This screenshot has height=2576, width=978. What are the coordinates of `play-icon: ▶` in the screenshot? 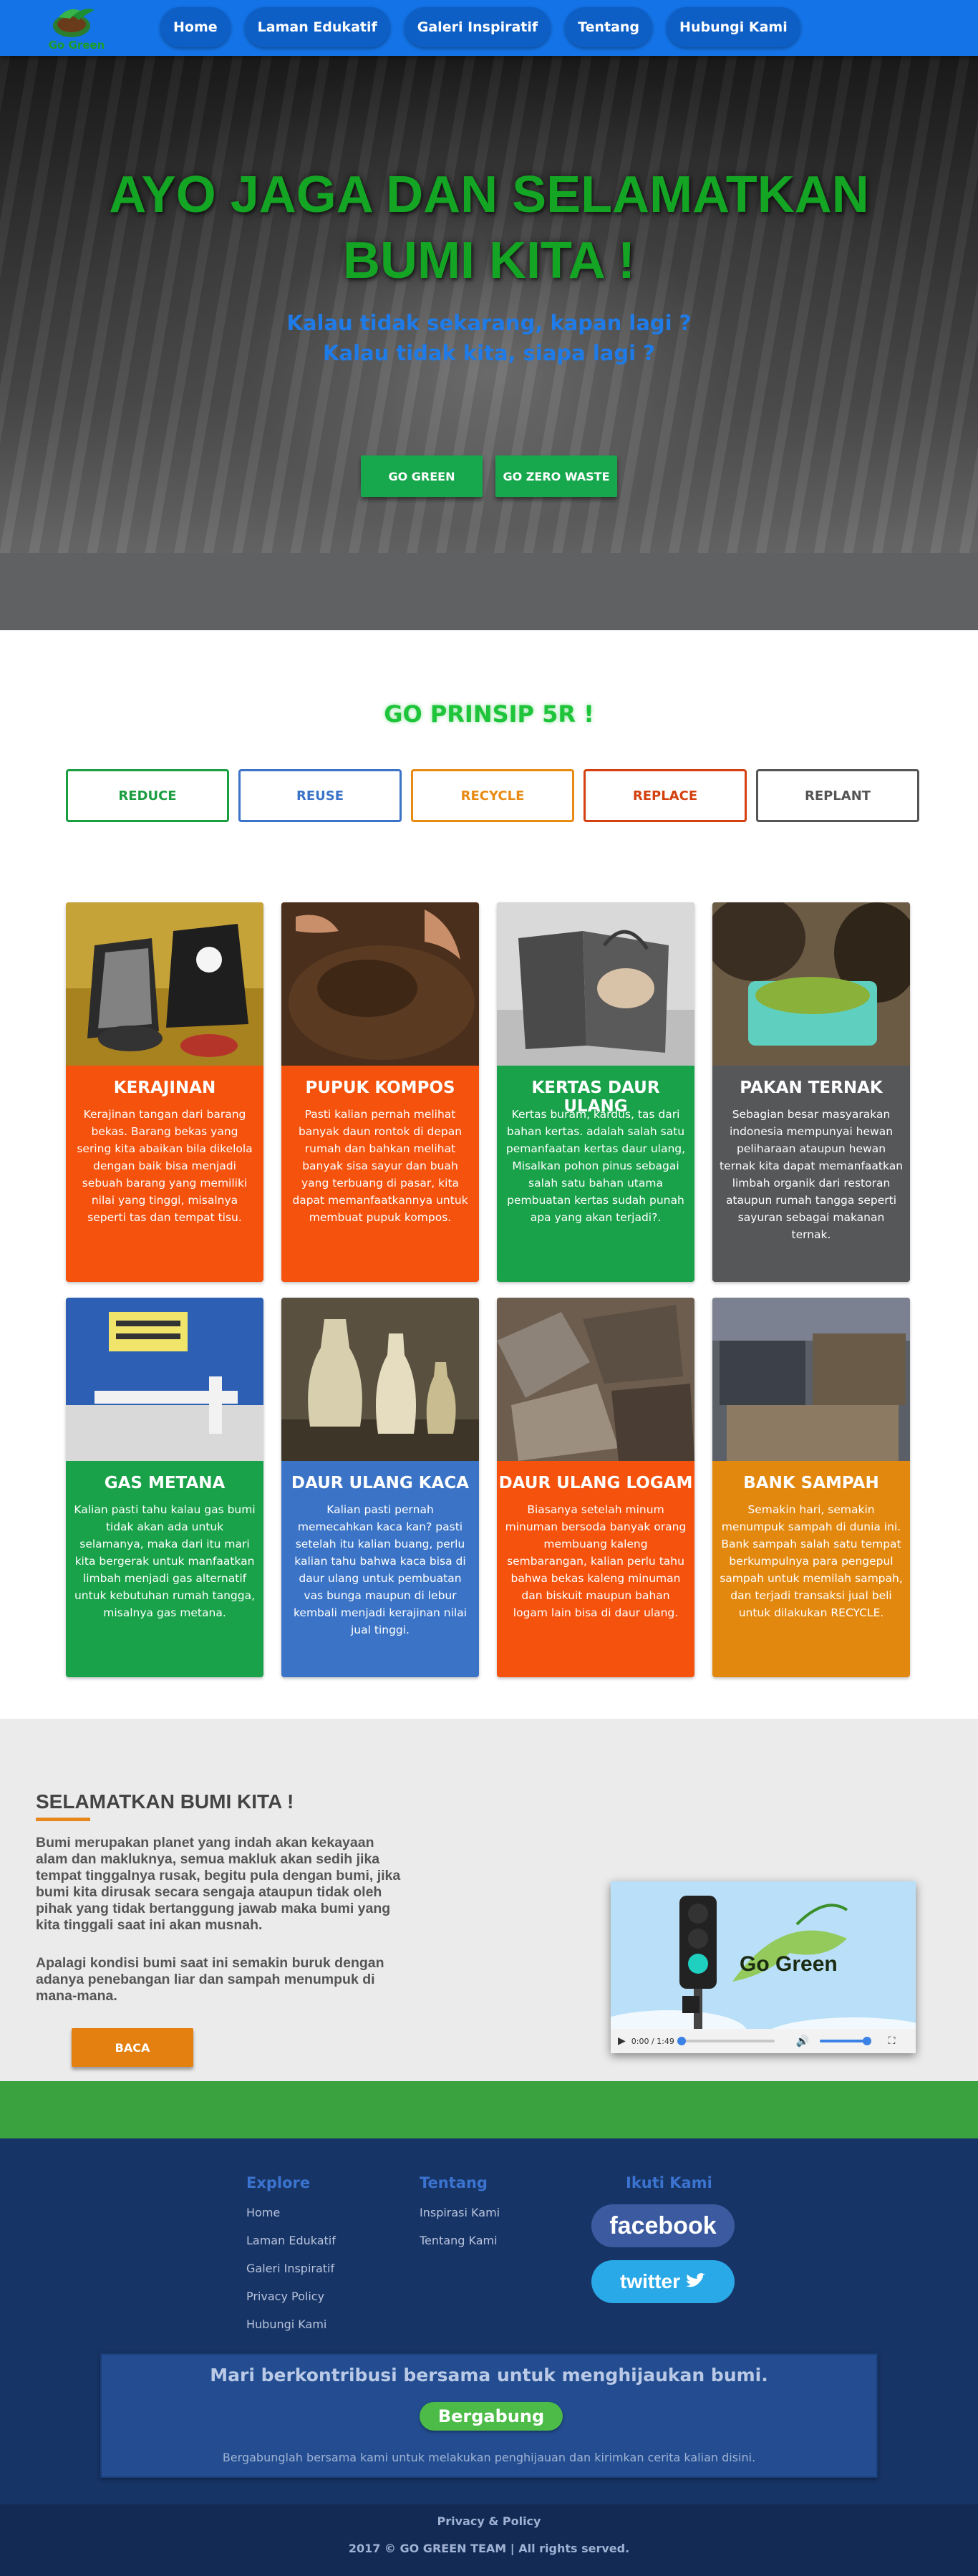 It's located at (622, 2041).